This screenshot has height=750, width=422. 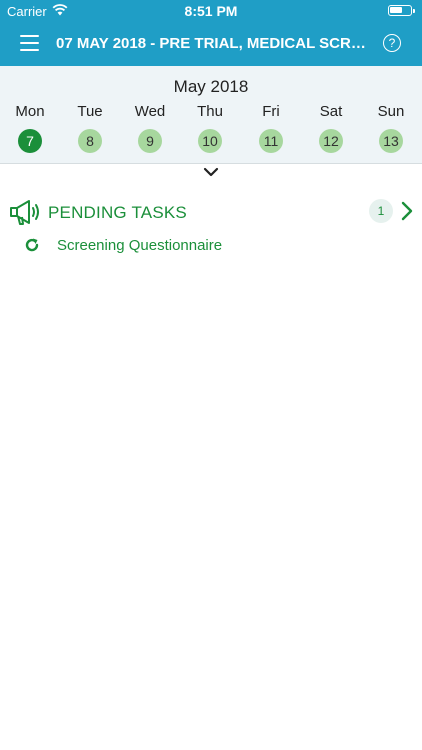 I want to click on day-name: Fri, so click(x=271, y=111).